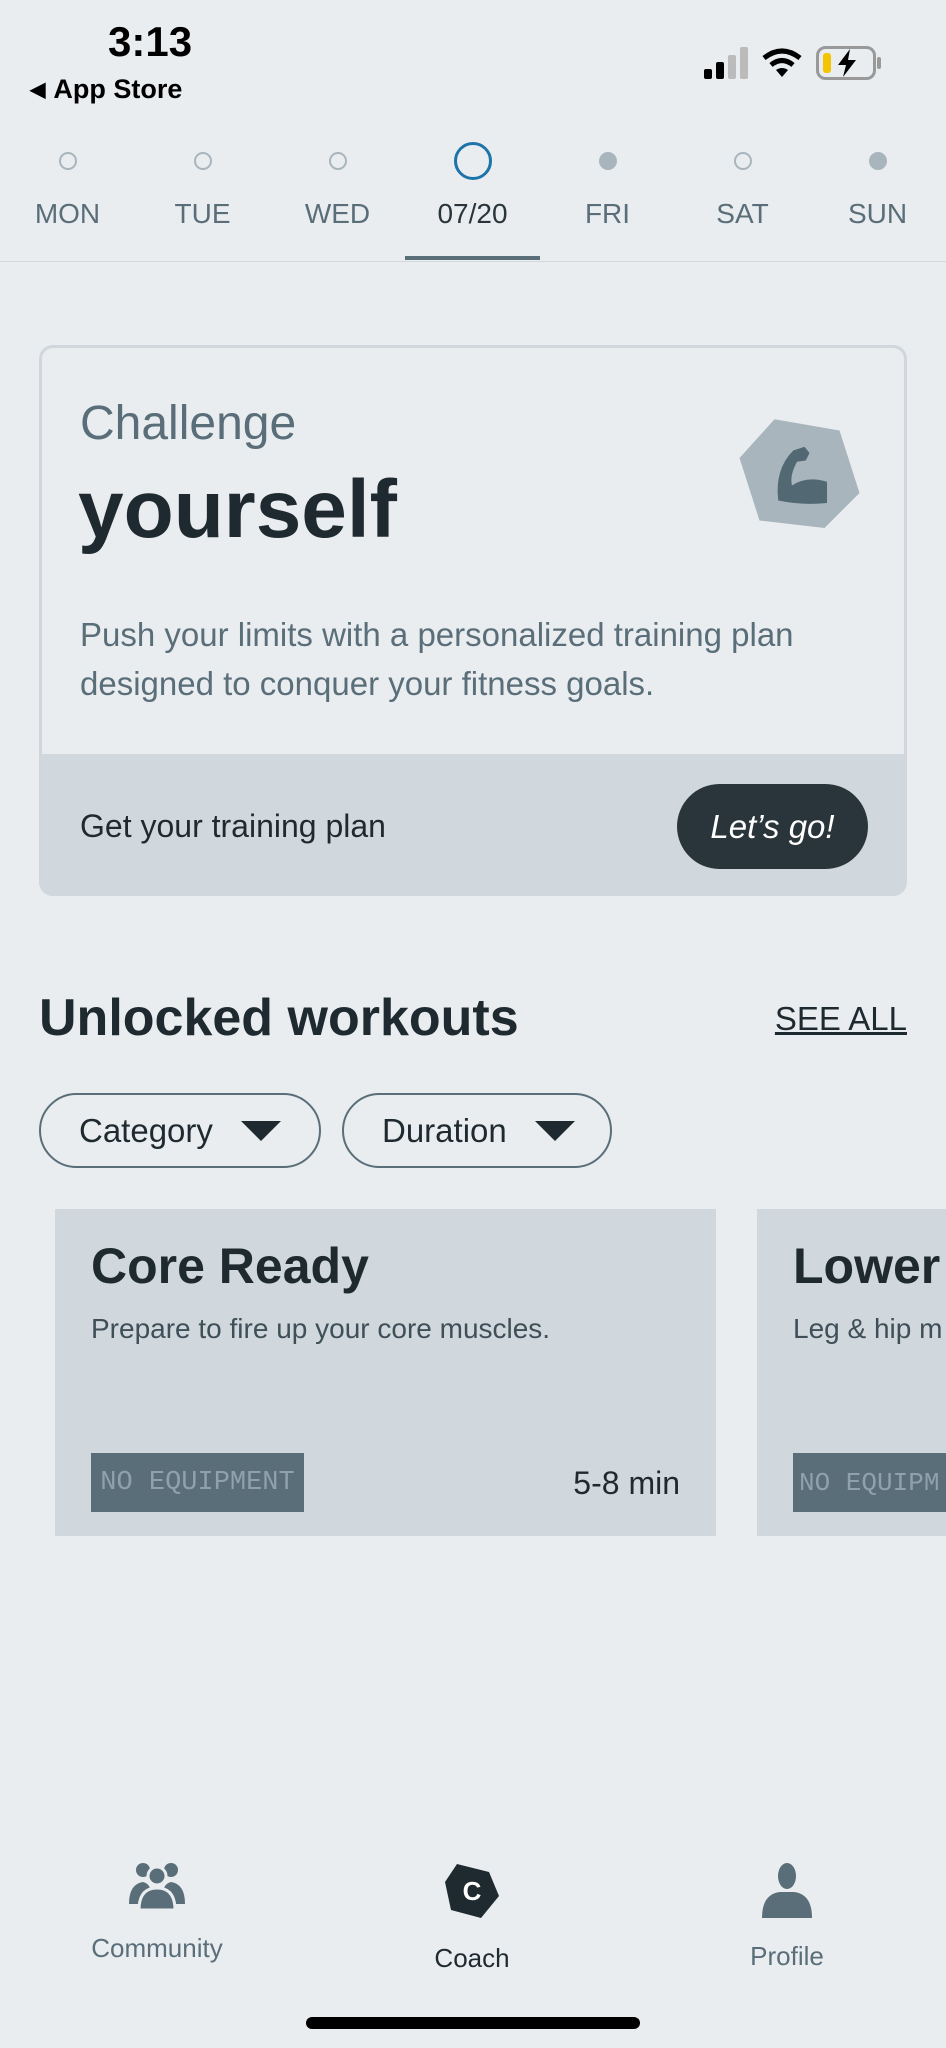 The height and width of the screenshot is (2048, 946). I want to click on category-filter: Category, so click(180, 1130).